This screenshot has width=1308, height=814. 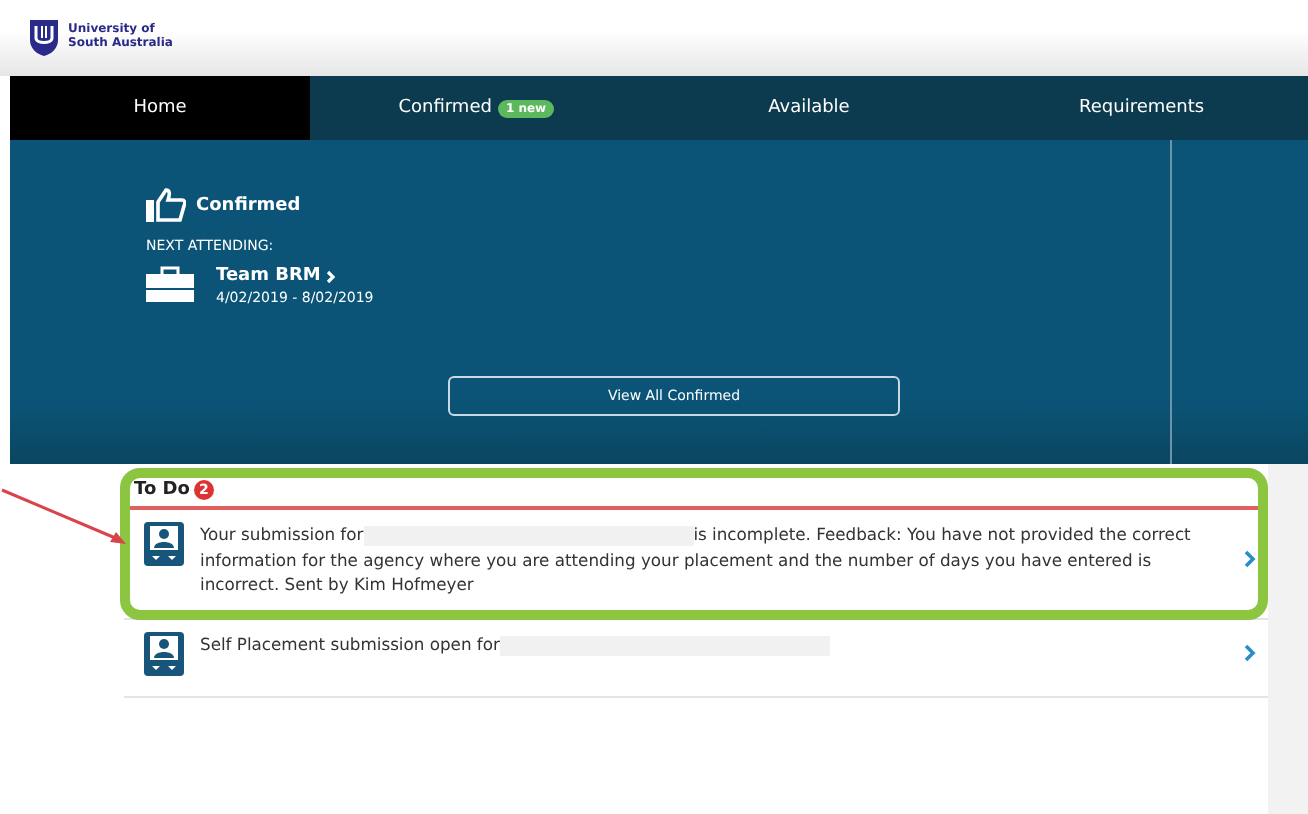 What do you see at coordinates (714, 644) in the screenshot?
I see `todo-message: Self Placement submission open for` at bounding box center [714, 644].